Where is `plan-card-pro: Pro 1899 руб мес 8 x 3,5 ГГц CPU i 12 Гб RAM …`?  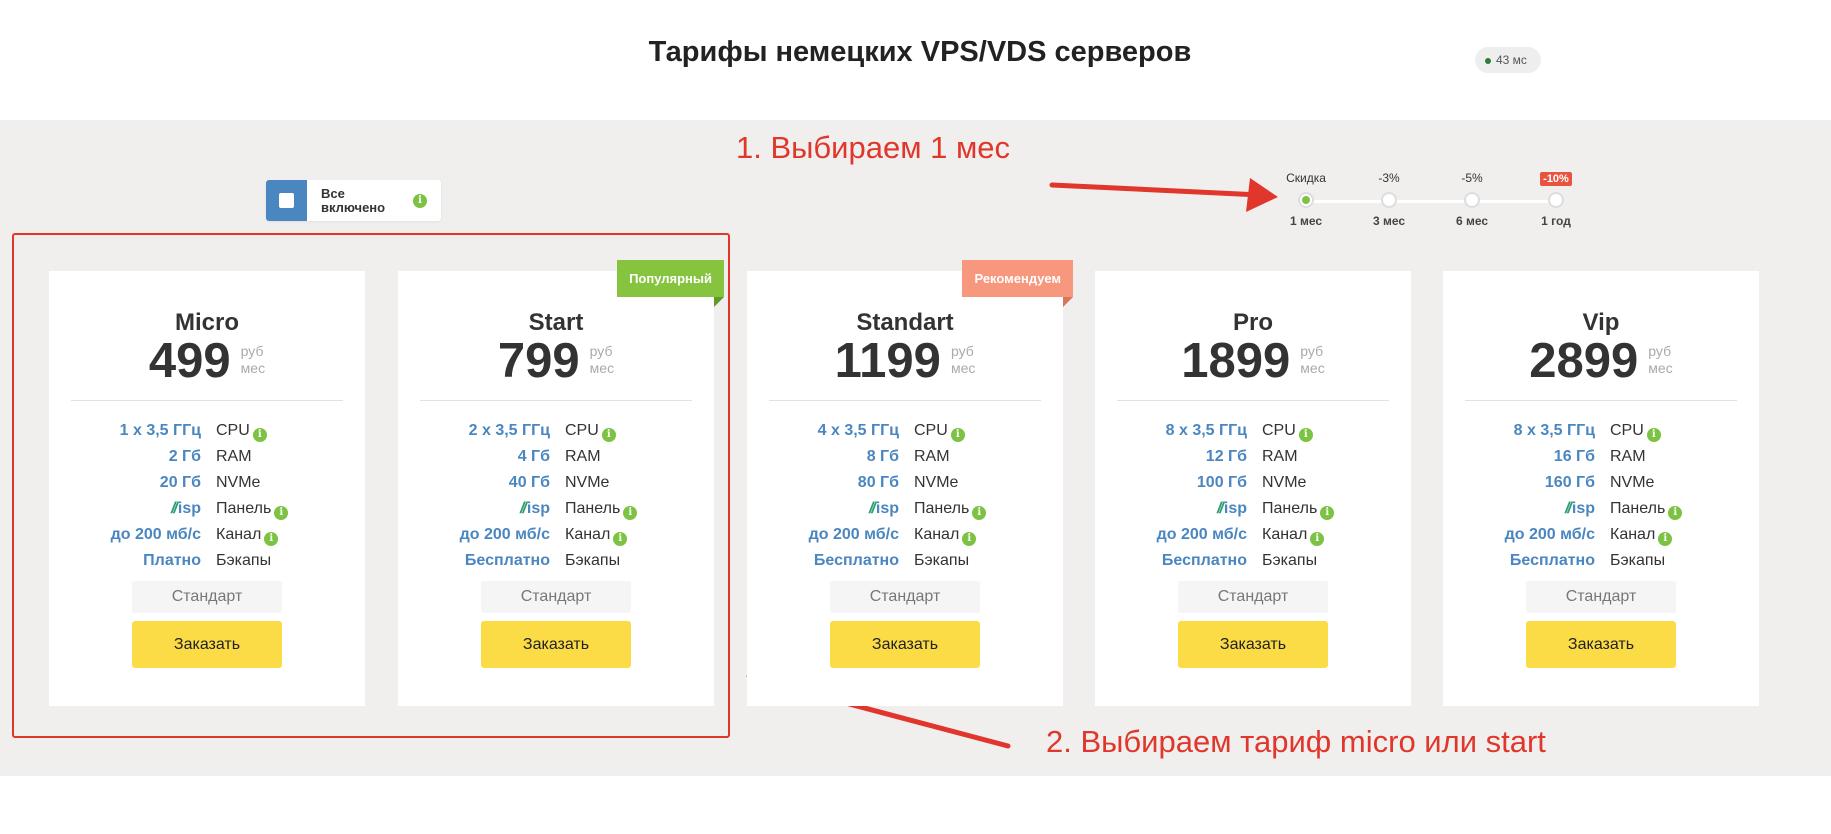 plan-card-pro: Pro 1899 руб мес 8 x 3,5 ГГц CPU i 12 Гб RAM … is located at coordinates (1253, 488).